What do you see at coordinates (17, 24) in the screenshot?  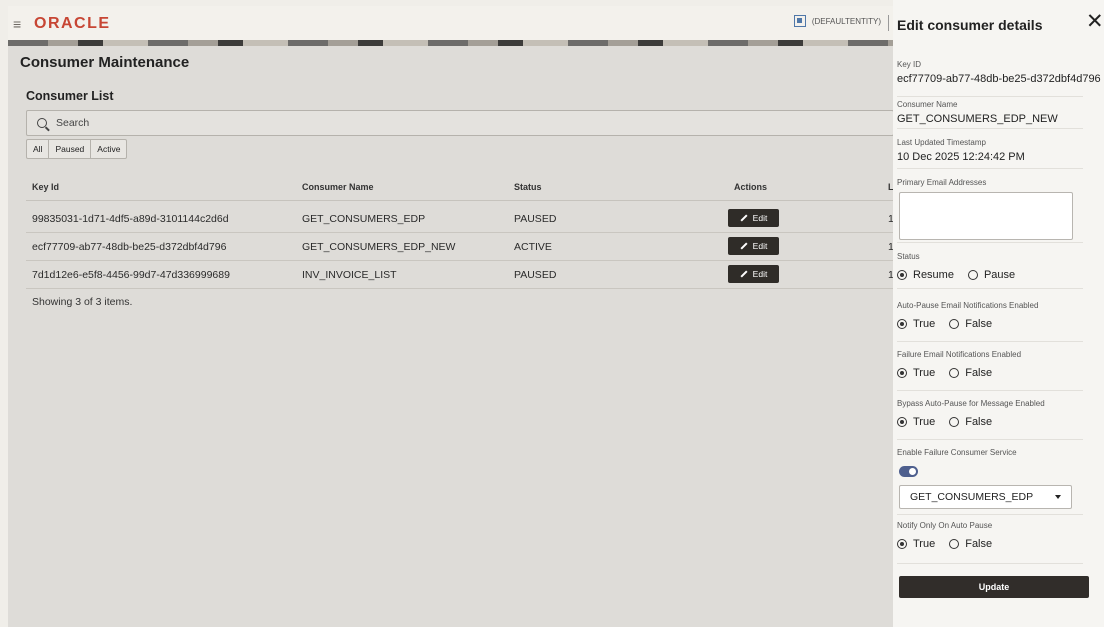 I see `hamburger-icon: ≡` at bounding box center [17, 24].